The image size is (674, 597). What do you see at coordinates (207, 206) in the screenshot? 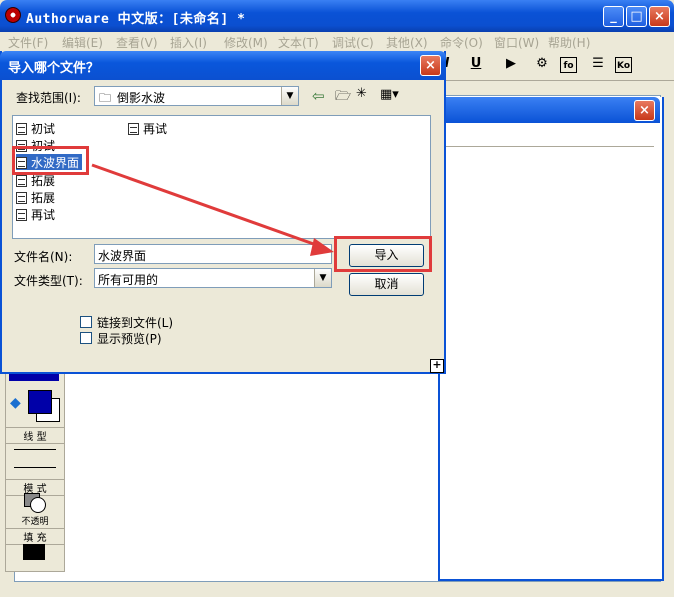
I see `arrow-line` at bounding box center [207, 206].